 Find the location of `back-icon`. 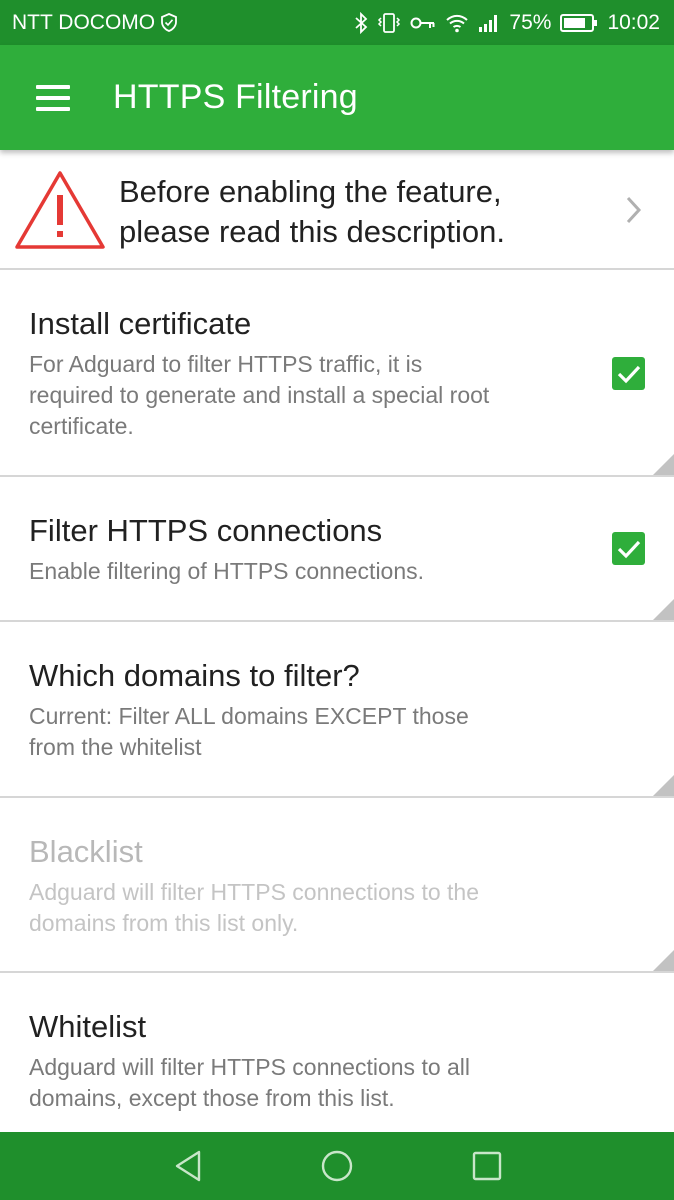

back-icon is located at coordinates (188, 1168).